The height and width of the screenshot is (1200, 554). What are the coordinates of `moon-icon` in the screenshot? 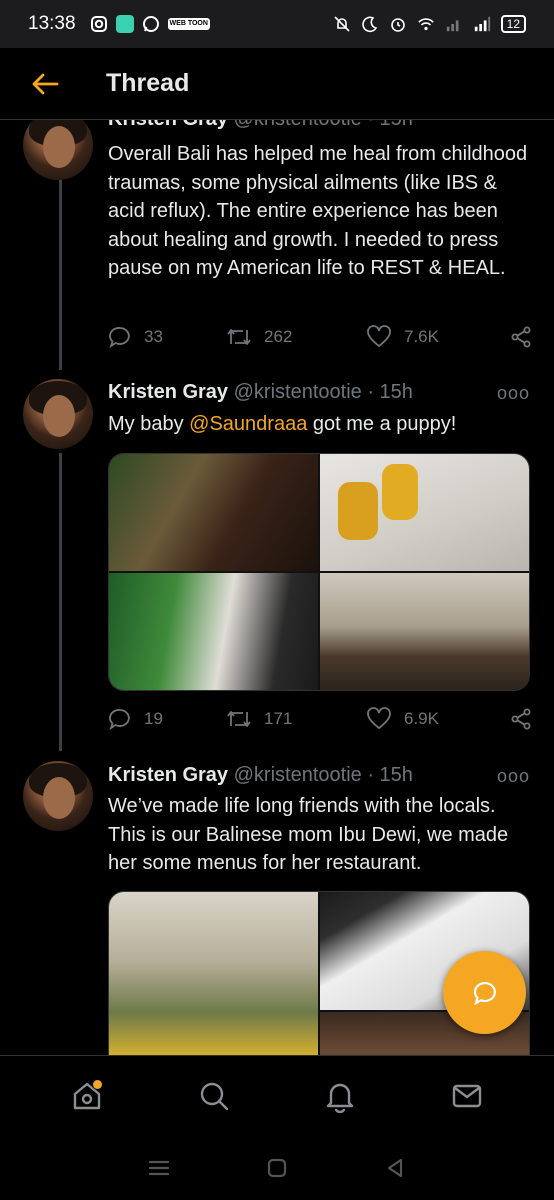 It's located at (369, 24).